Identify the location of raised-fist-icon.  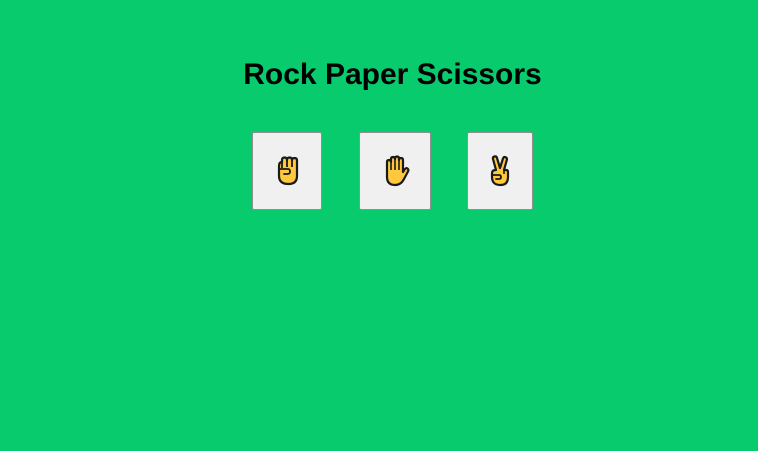
(287, 171).